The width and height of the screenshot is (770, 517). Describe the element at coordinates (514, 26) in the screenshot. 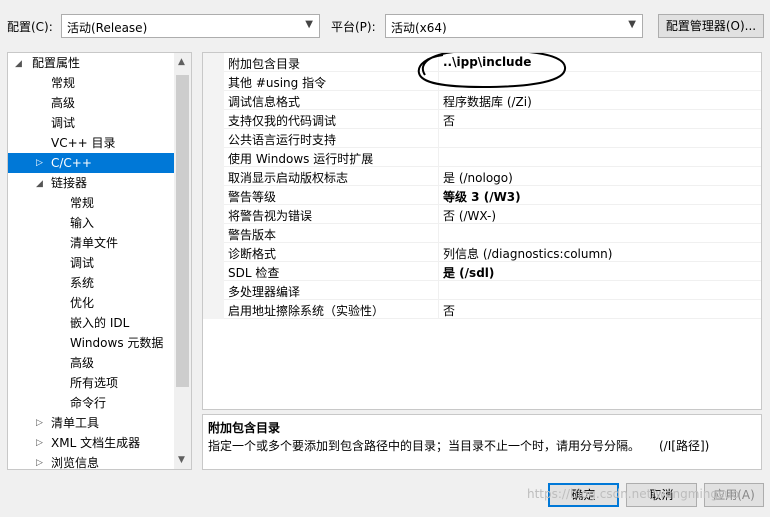

I see `platform-dropdown: 活动(x64) ▼` at that location.